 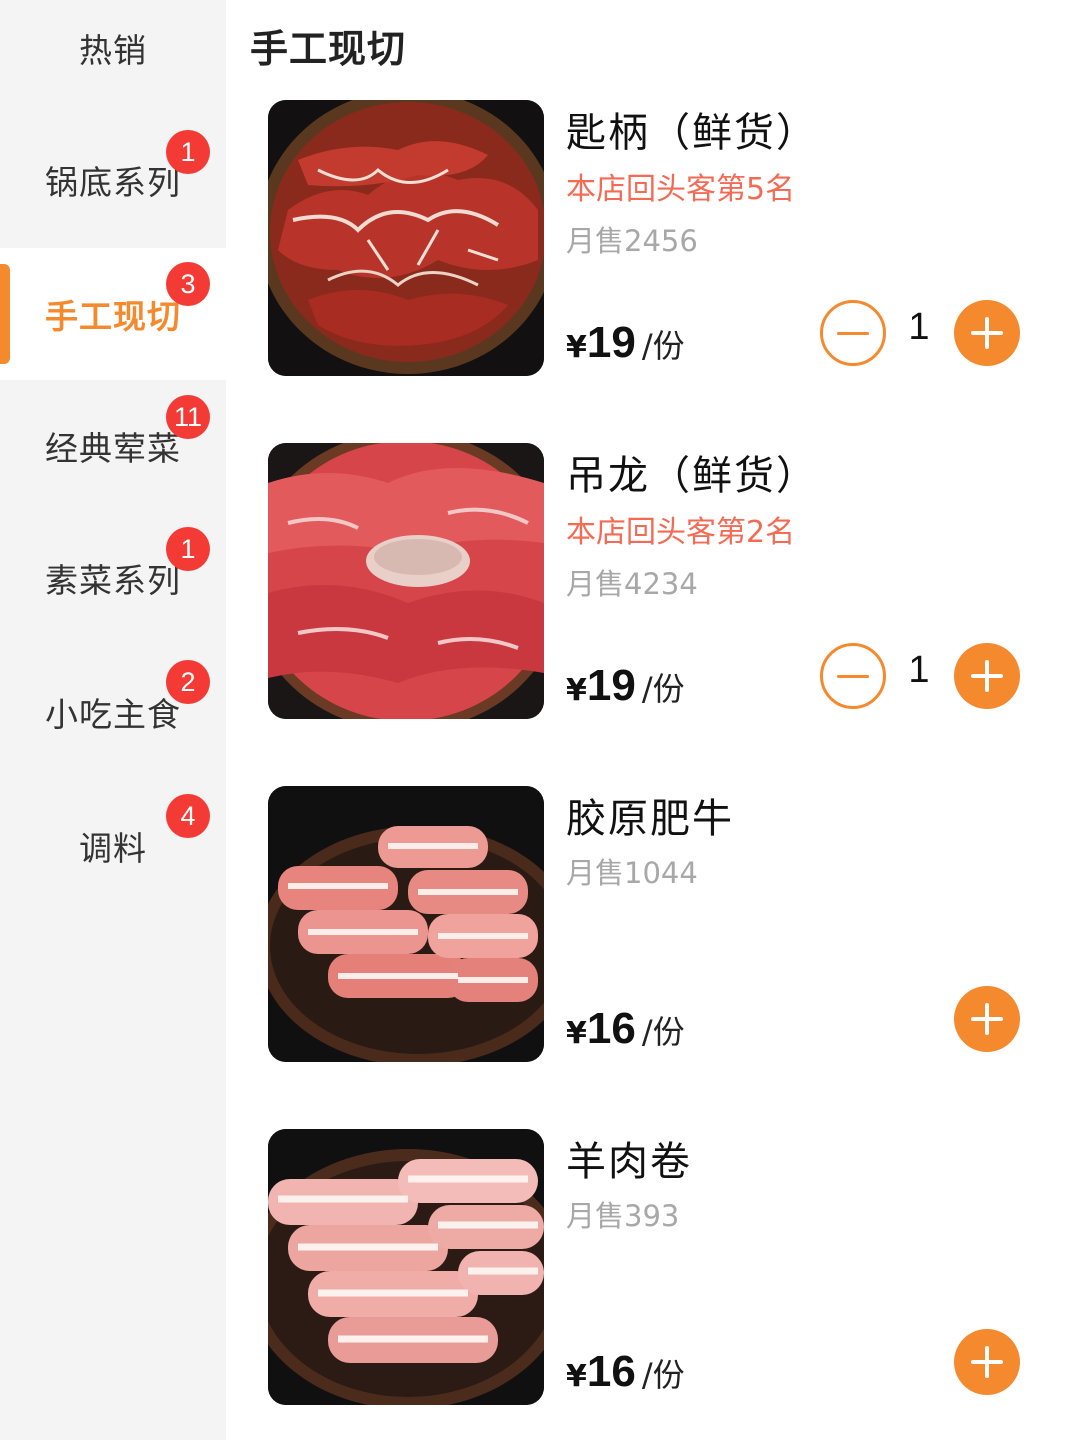 I want to click on category-label: 小吃主食, so click(x=113, y=714).